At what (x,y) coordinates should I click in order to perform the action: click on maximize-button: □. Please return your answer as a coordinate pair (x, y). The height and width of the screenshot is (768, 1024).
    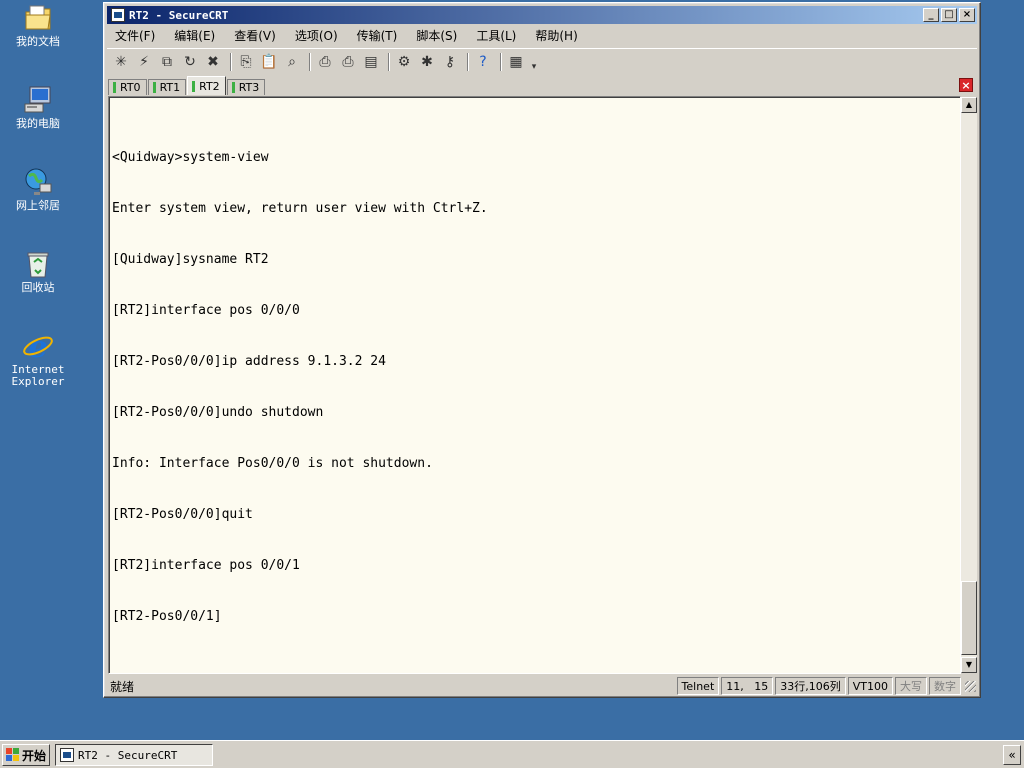
    Looking at the image, I should click on (949, 15).